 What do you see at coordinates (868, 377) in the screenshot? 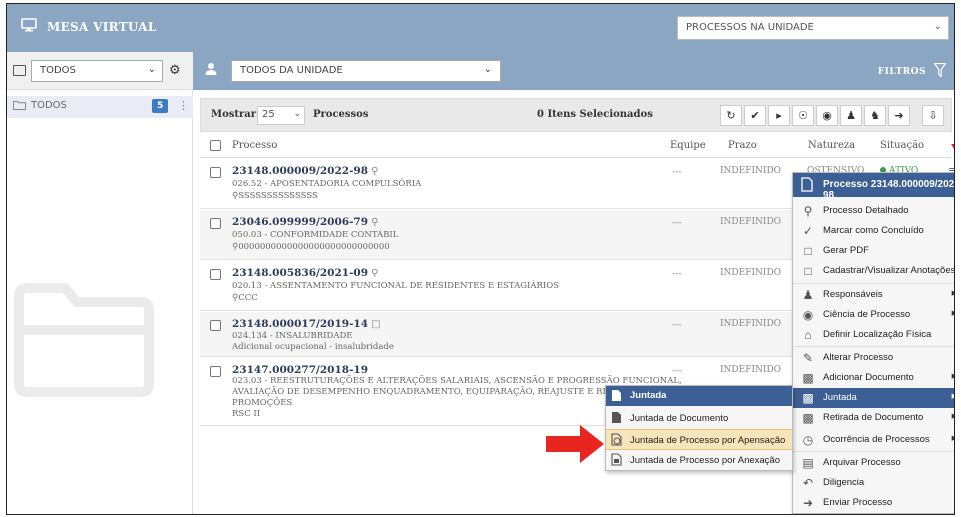
I see `menu-item-label: Adicionar Documento` at bounding box center [868, 377].